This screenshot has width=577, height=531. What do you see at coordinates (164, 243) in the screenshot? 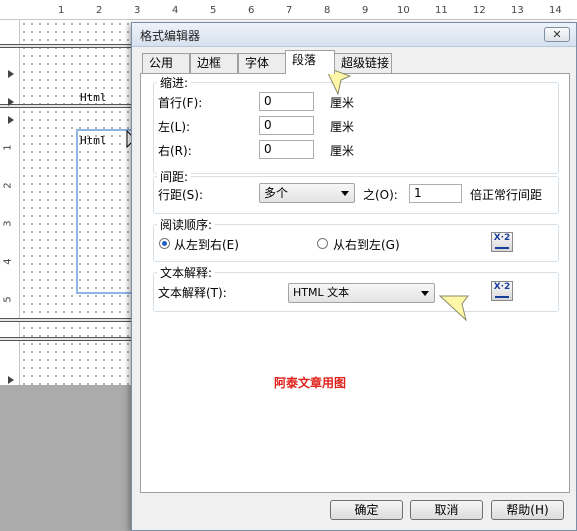
I see `ltr-radio` at bounding box center [164, 243].